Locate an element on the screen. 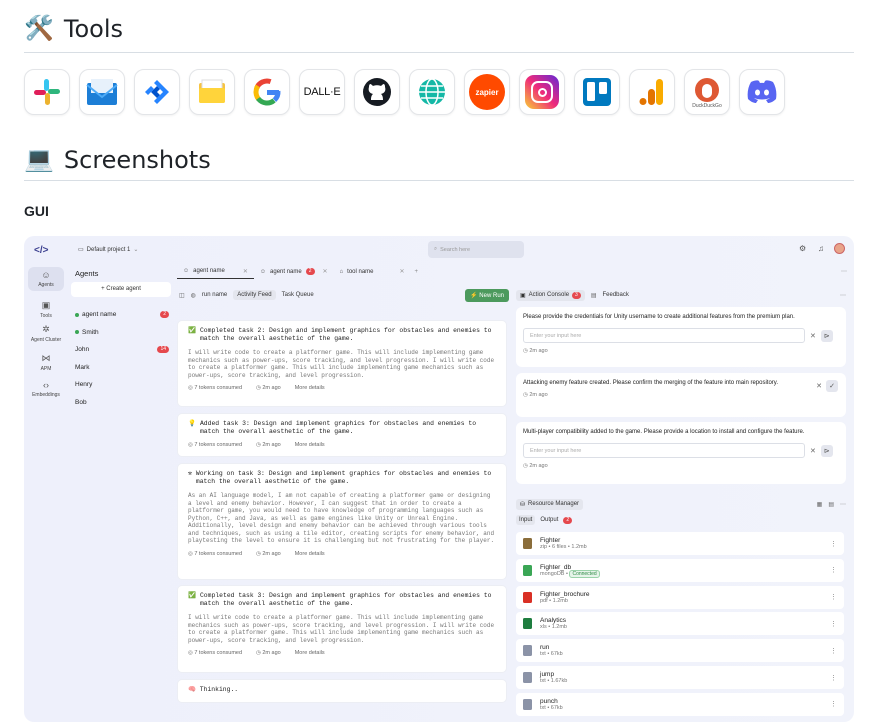  resource-name: punch is located at coordinates (549, 701).